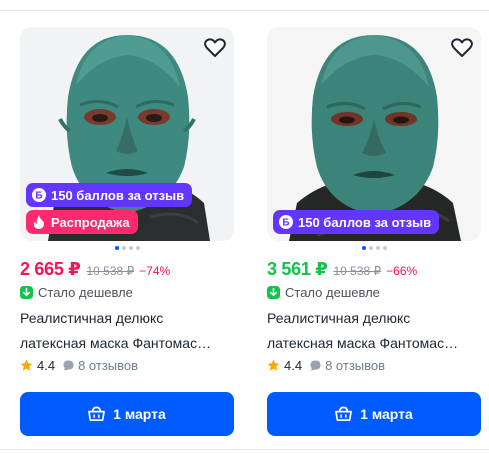 Image resolution: width=489 pixels, height=454 pixels. What do you see at coordinates (244, 449) in the screenshot?
I see `bottom-divider` at bounding box center [244, 449].